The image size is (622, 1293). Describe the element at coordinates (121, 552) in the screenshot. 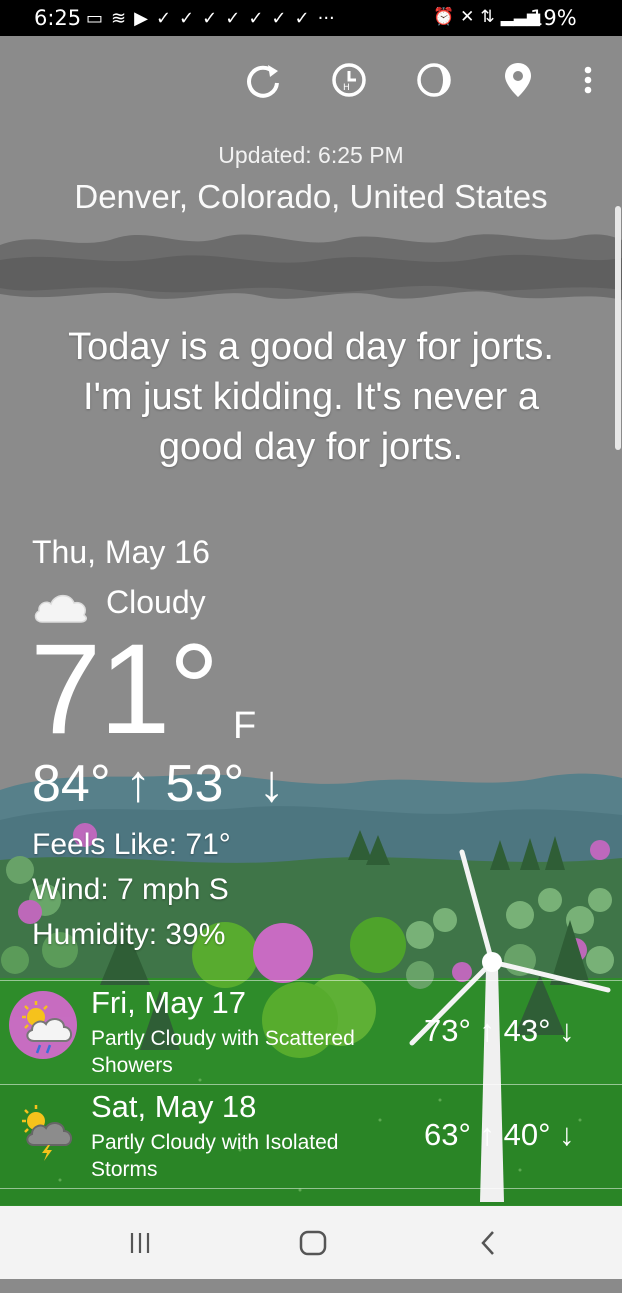

I see `current-date: Thu, May 16` at that location.